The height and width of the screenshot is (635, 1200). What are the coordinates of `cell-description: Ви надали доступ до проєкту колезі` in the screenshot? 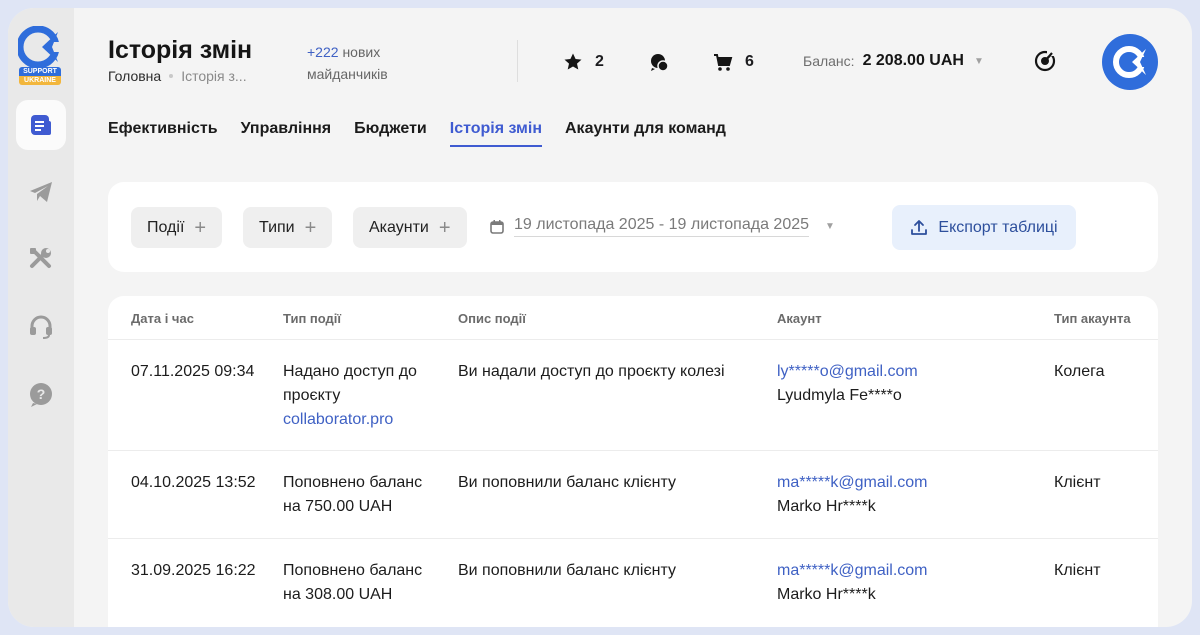 It's located at (591, 371).